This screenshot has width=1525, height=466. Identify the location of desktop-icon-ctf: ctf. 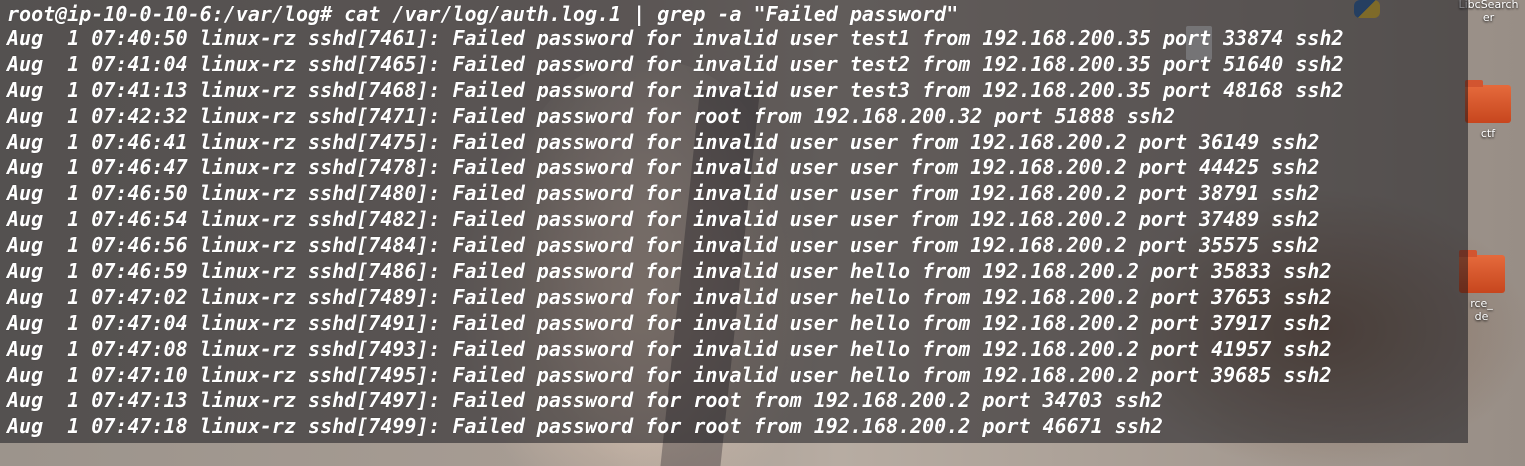
(1488, 110).